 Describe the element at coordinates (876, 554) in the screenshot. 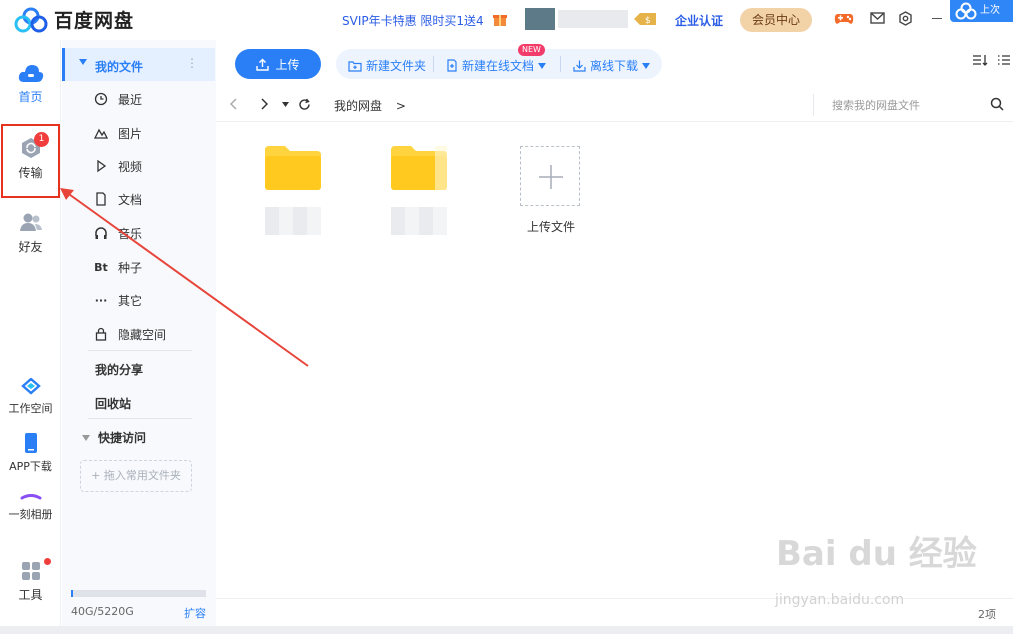

I see `watermark-logo: Bai du 经验` at that location.